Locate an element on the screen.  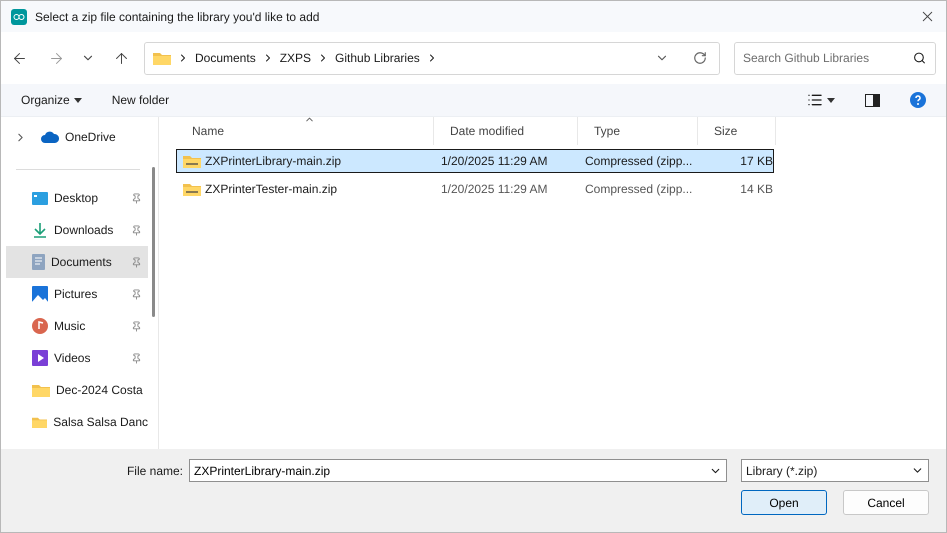
app-icon is located at coordinates (19, 16).